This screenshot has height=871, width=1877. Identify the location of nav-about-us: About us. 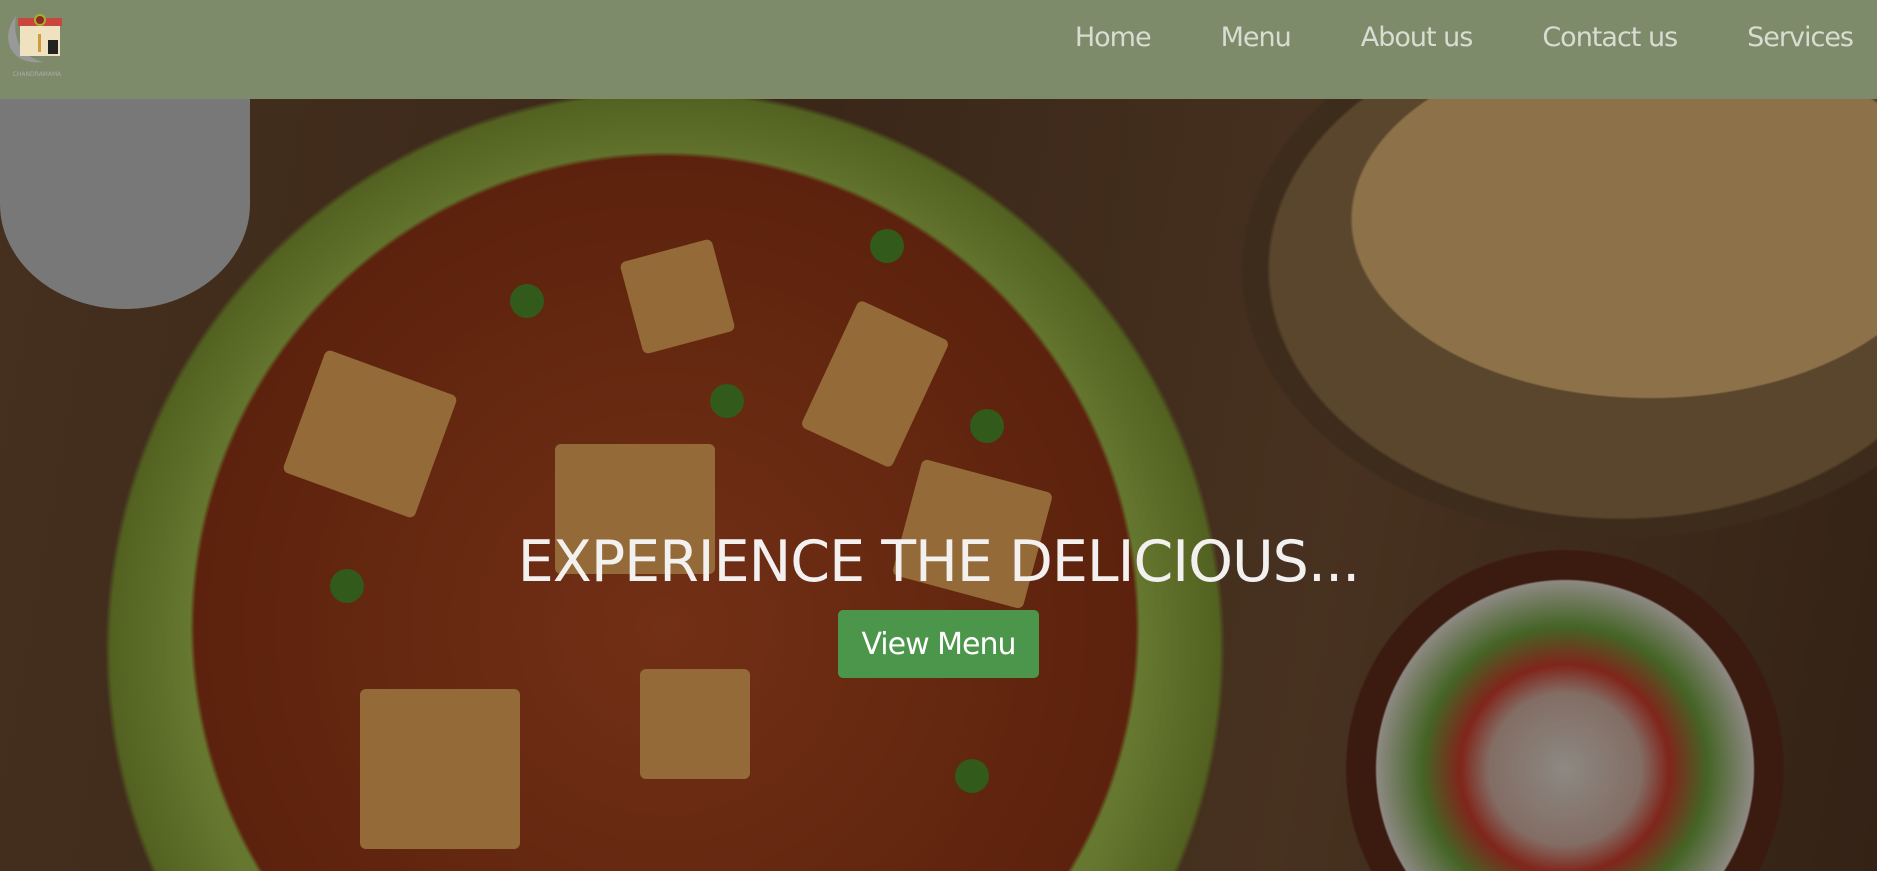
(1417, 37).